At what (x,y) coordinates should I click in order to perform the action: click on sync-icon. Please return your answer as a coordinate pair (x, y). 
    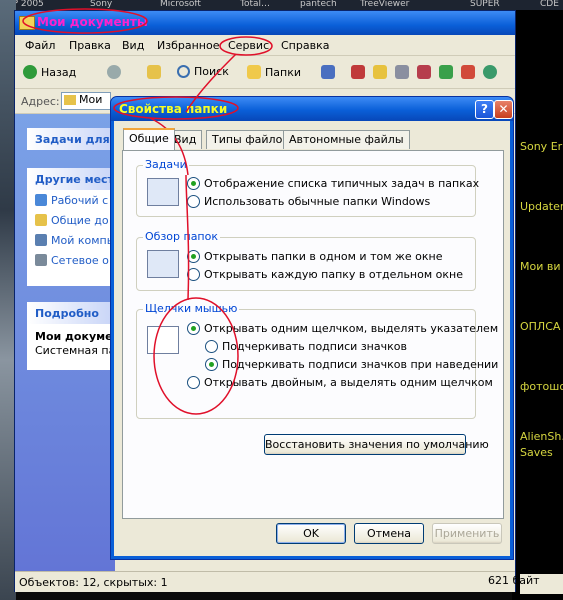
    Looking at the image, I should click on (490, 72).